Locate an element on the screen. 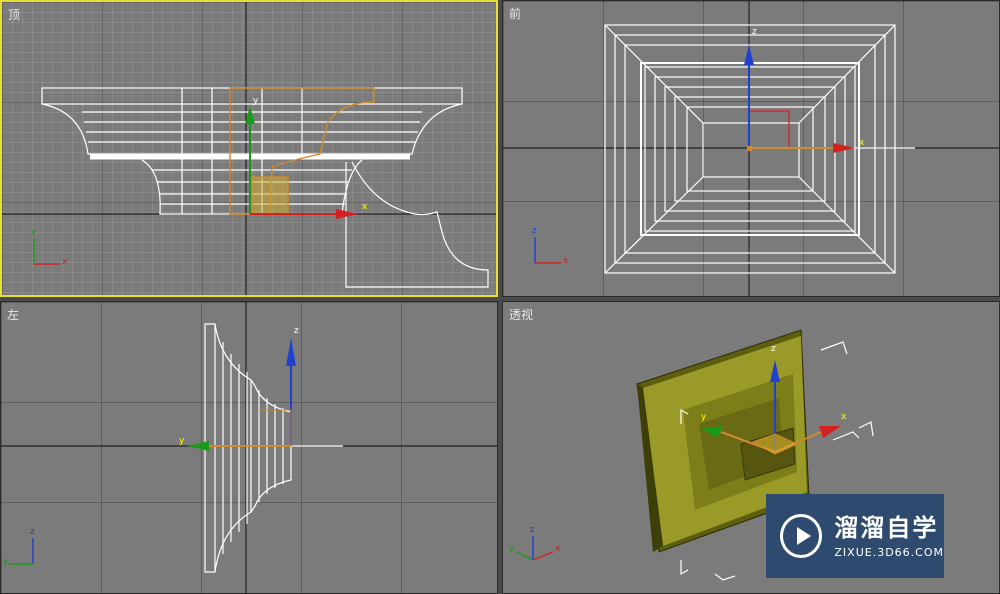 The image size is (1000, 594). watermark: 溜溜自学 ZIXUE.3D66.COM is located at coordinates (855, 536).